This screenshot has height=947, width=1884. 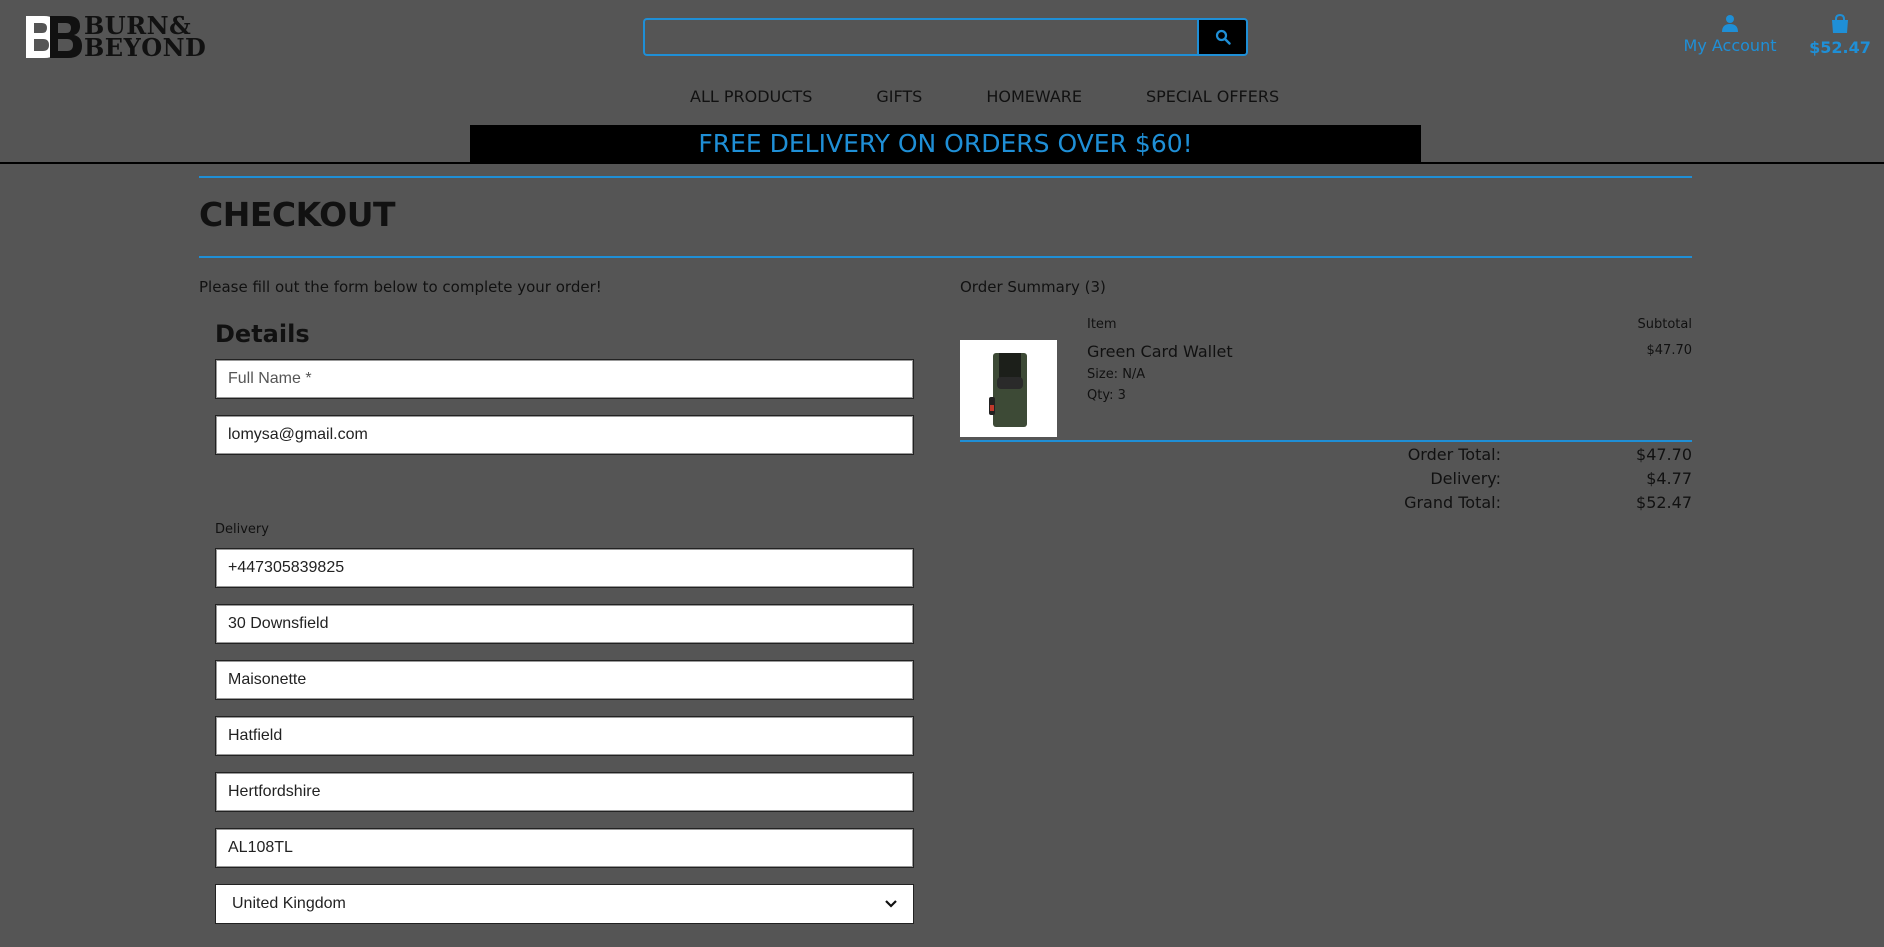 What do you see at coordinates (1669, 478) in the screenshot?
I see `delivery-cost-value: $4.77` at bounding box center [1669, 478].